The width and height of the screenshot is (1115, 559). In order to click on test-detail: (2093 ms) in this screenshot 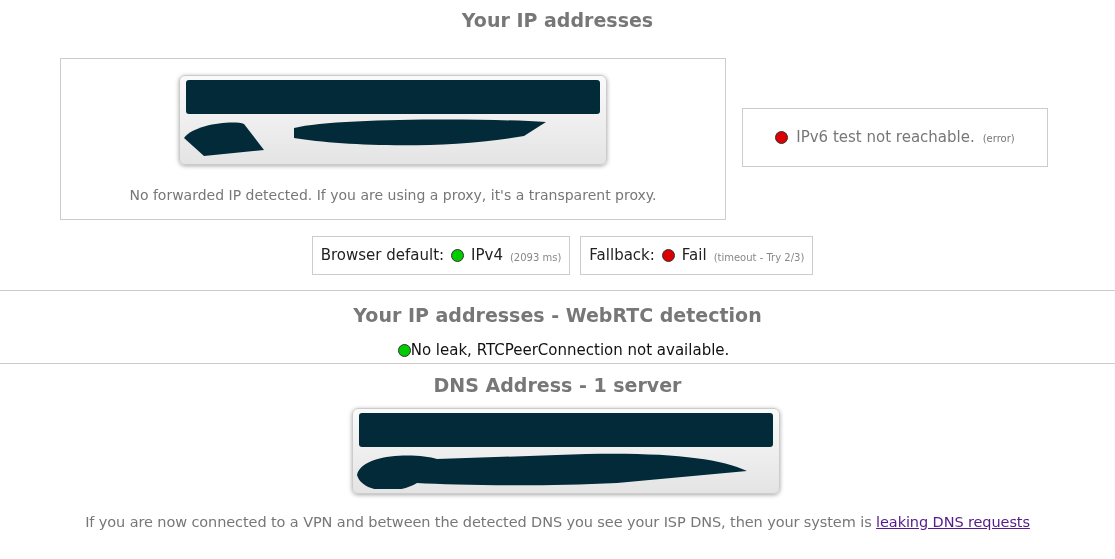, I will do `click(535, 257)`.